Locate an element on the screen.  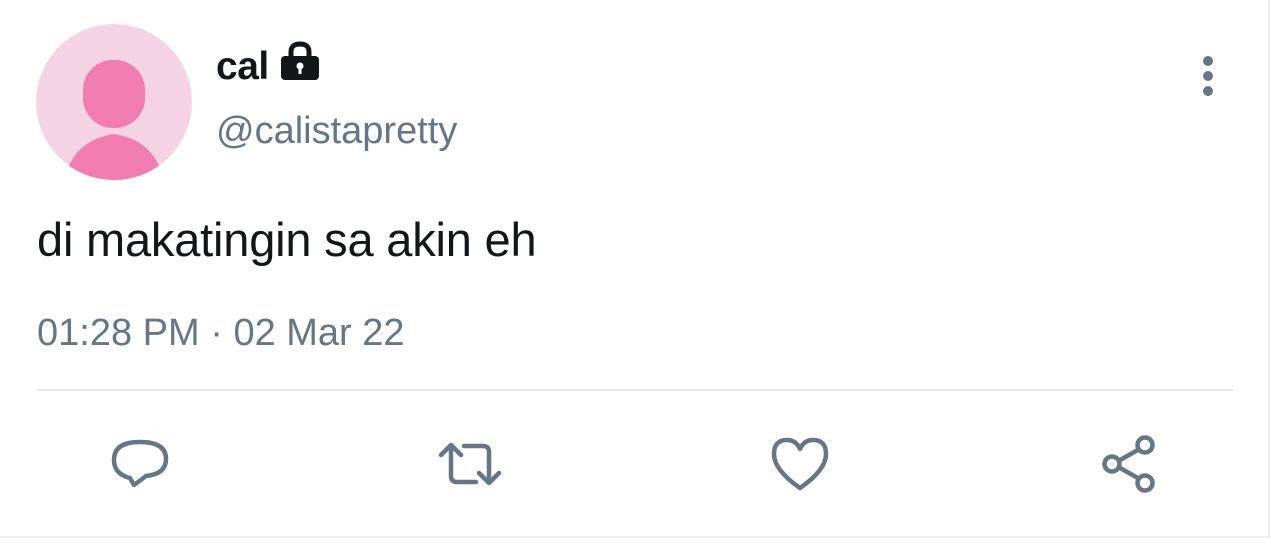
user-handle: @calistapretty is located at coordinates (336, 131).